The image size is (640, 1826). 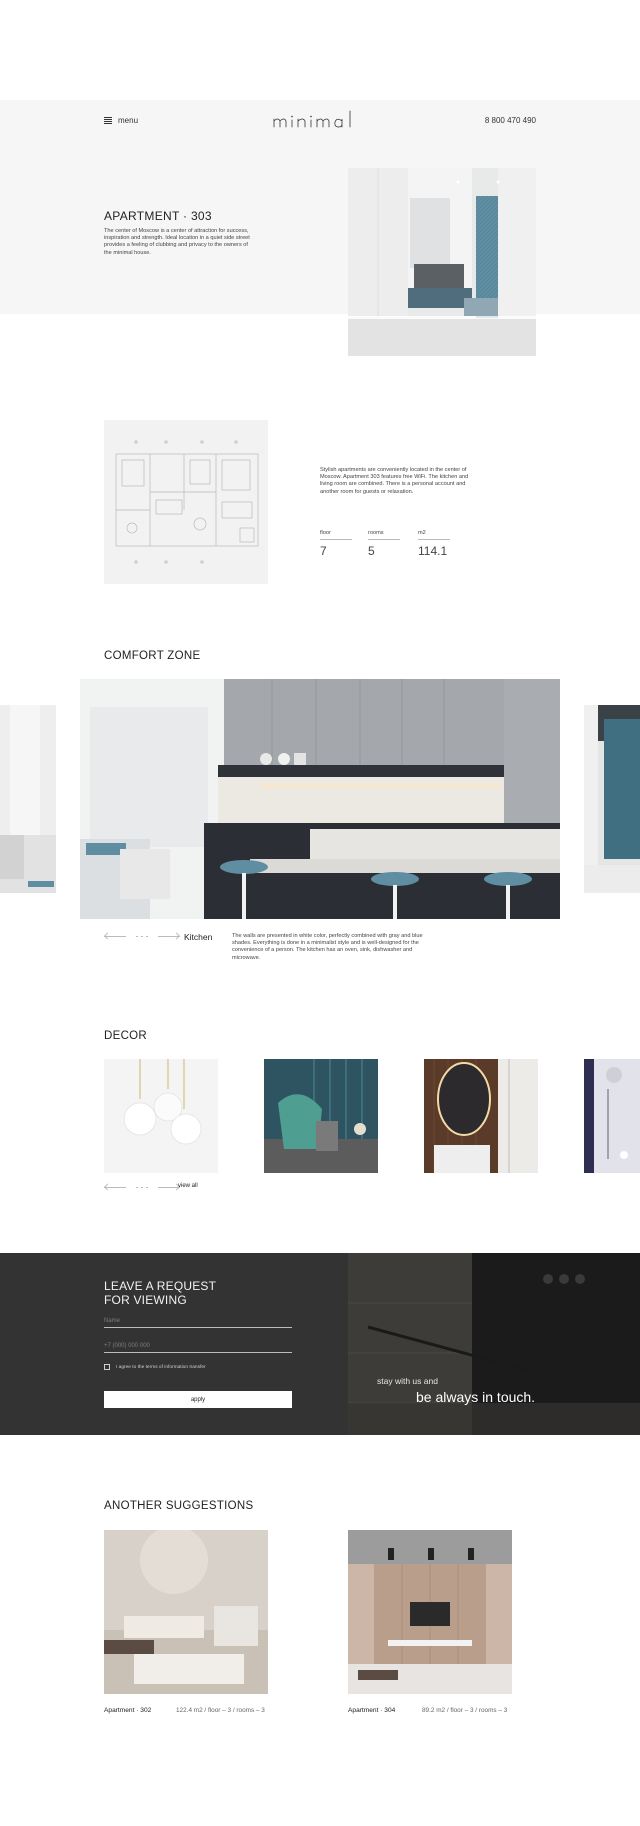 What do you see at coordinates (161, 1116) in the screenshot?
I see `decor-item-lamps` at bounding box center [161, 1116].